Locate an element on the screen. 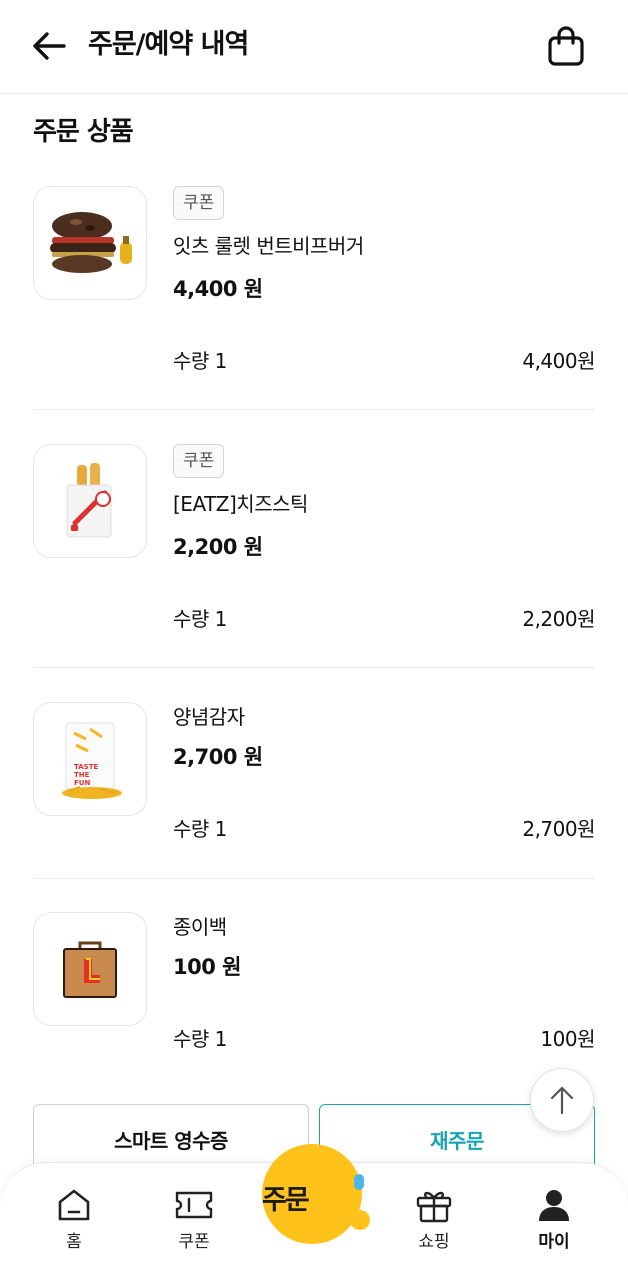  fries-image: TASTE THE FUN is located at coordinates (92, 760).